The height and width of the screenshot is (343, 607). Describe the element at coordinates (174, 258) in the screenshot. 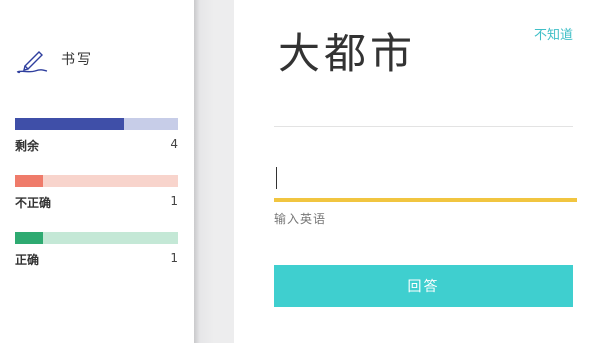

I see `correct-count: 1` at that location.